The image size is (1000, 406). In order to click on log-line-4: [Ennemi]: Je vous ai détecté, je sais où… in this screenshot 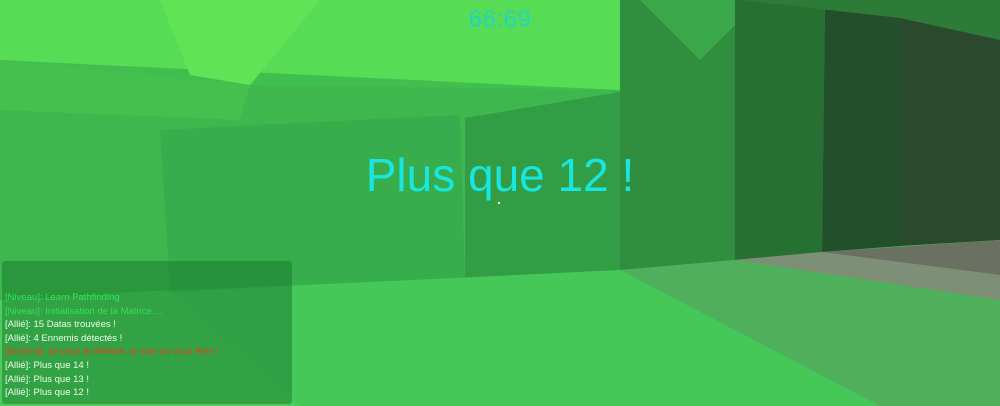, I will do `click(112, 352)`.